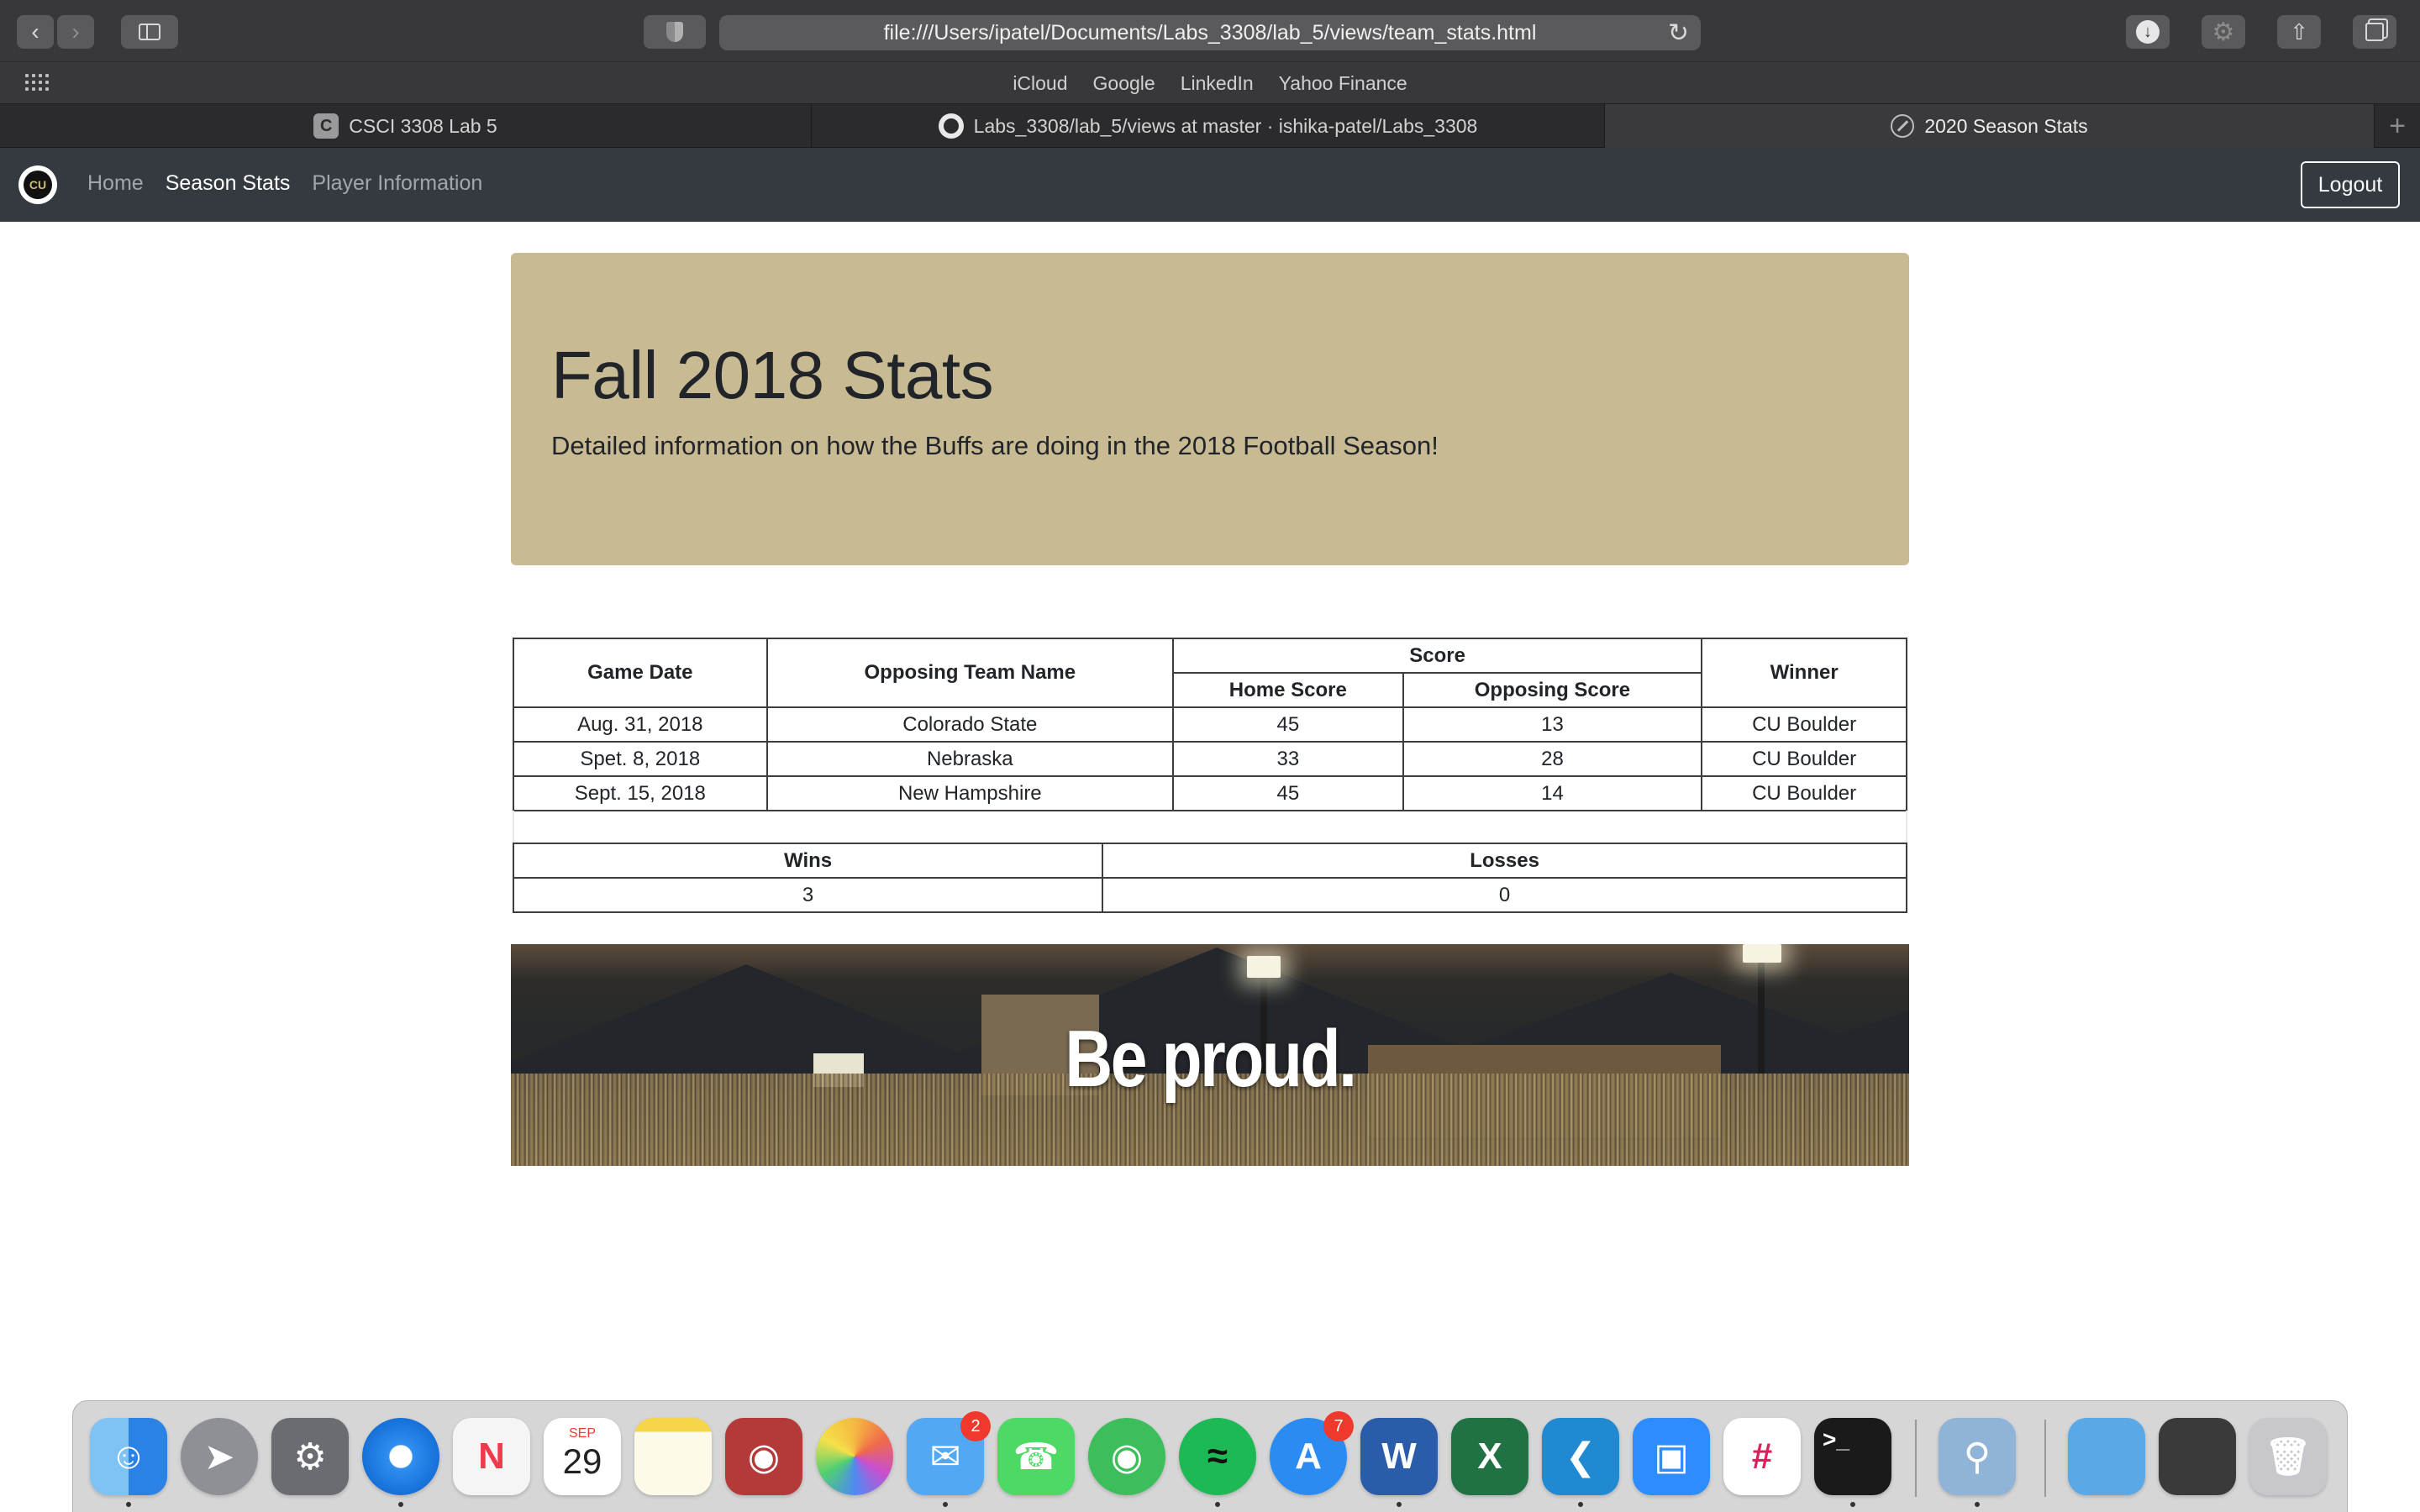 This screenshot has width=2420, height=1512. What do you see at coordinates (970, 724) in the screenshot?
I see `cell-team: Colorado State` at bounding box center [970, 724].